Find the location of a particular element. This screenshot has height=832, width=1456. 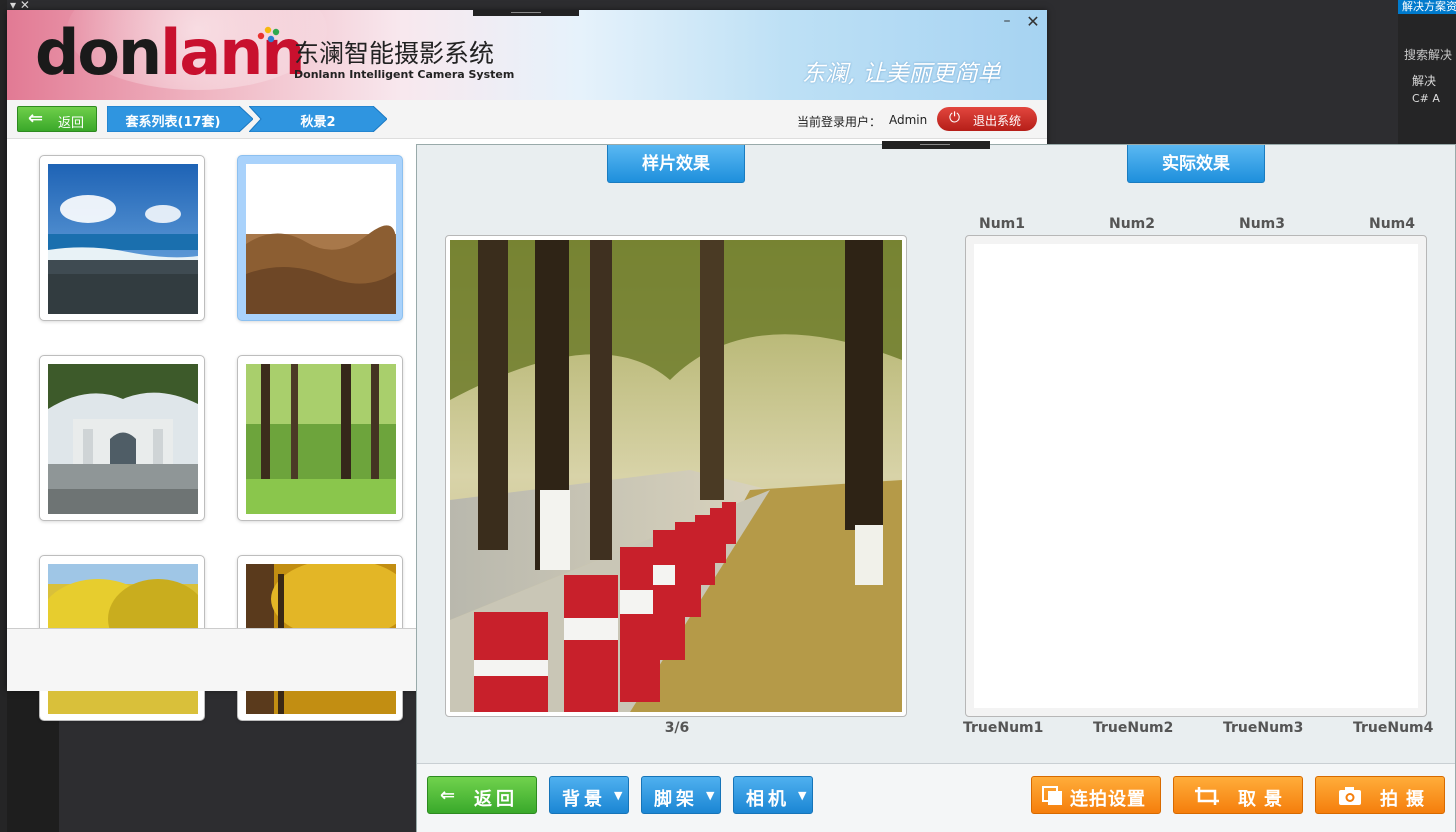

close-icon: ✕ is located at coordinates (1033, 22).